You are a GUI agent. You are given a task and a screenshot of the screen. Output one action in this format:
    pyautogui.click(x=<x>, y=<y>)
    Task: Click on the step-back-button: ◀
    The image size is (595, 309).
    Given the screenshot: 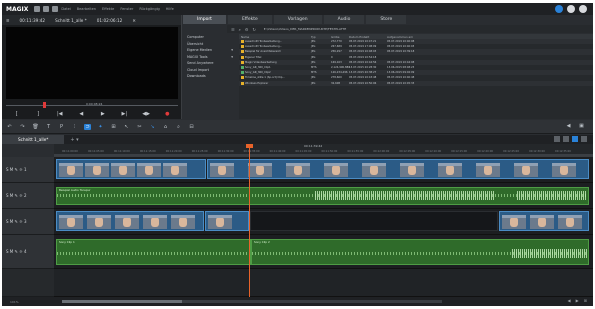 What is the action you would take?
    pyautogui.click(x=81, y=114)
    